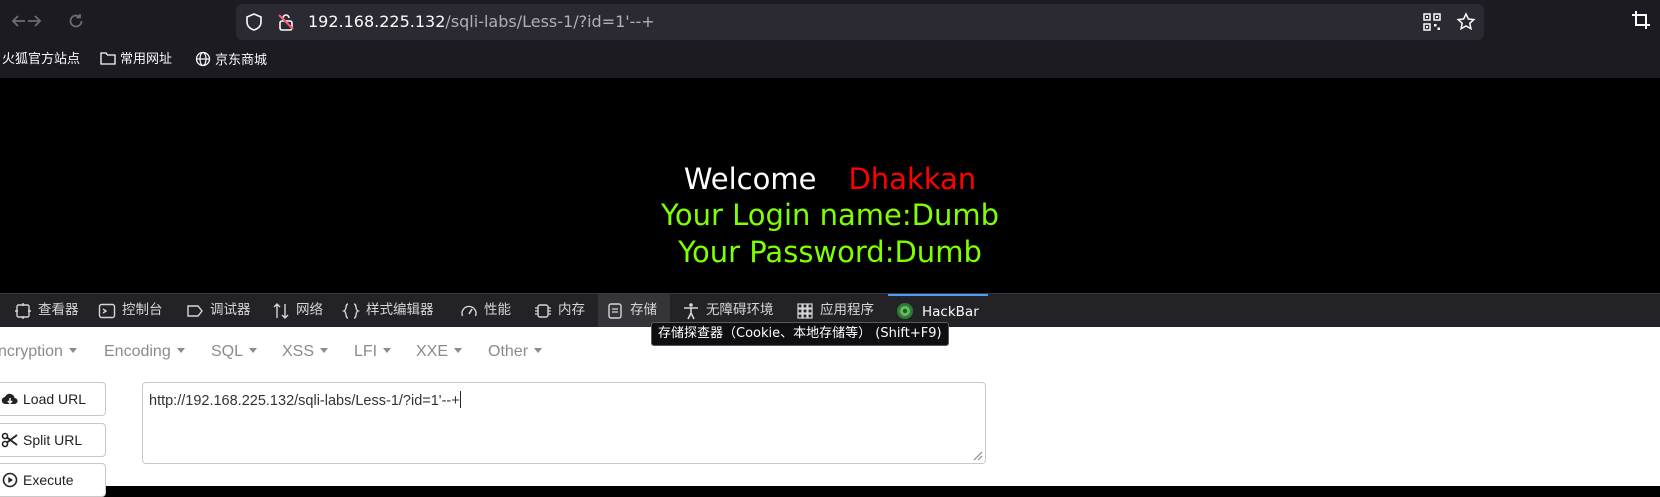 The width and height of the screenshot is (1660, 497). Describe the element at coordinates (281, 311) in the screenshot. I see `network-icon` at that location.